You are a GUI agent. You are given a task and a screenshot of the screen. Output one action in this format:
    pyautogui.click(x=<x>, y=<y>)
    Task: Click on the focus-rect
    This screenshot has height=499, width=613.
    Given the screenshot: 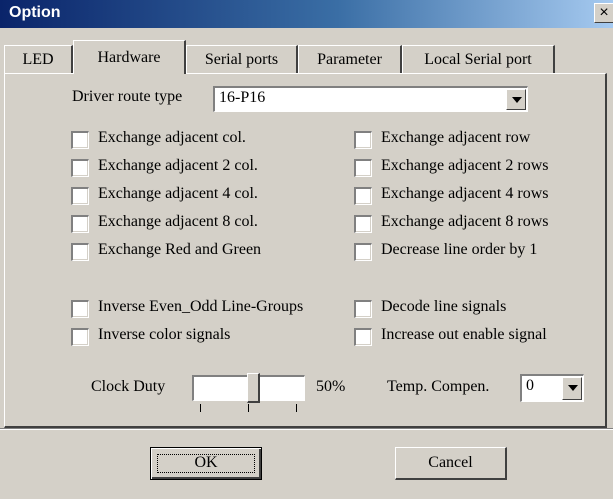 What is the action you would take?
    pyautogui.click(x=206, y=463)
    